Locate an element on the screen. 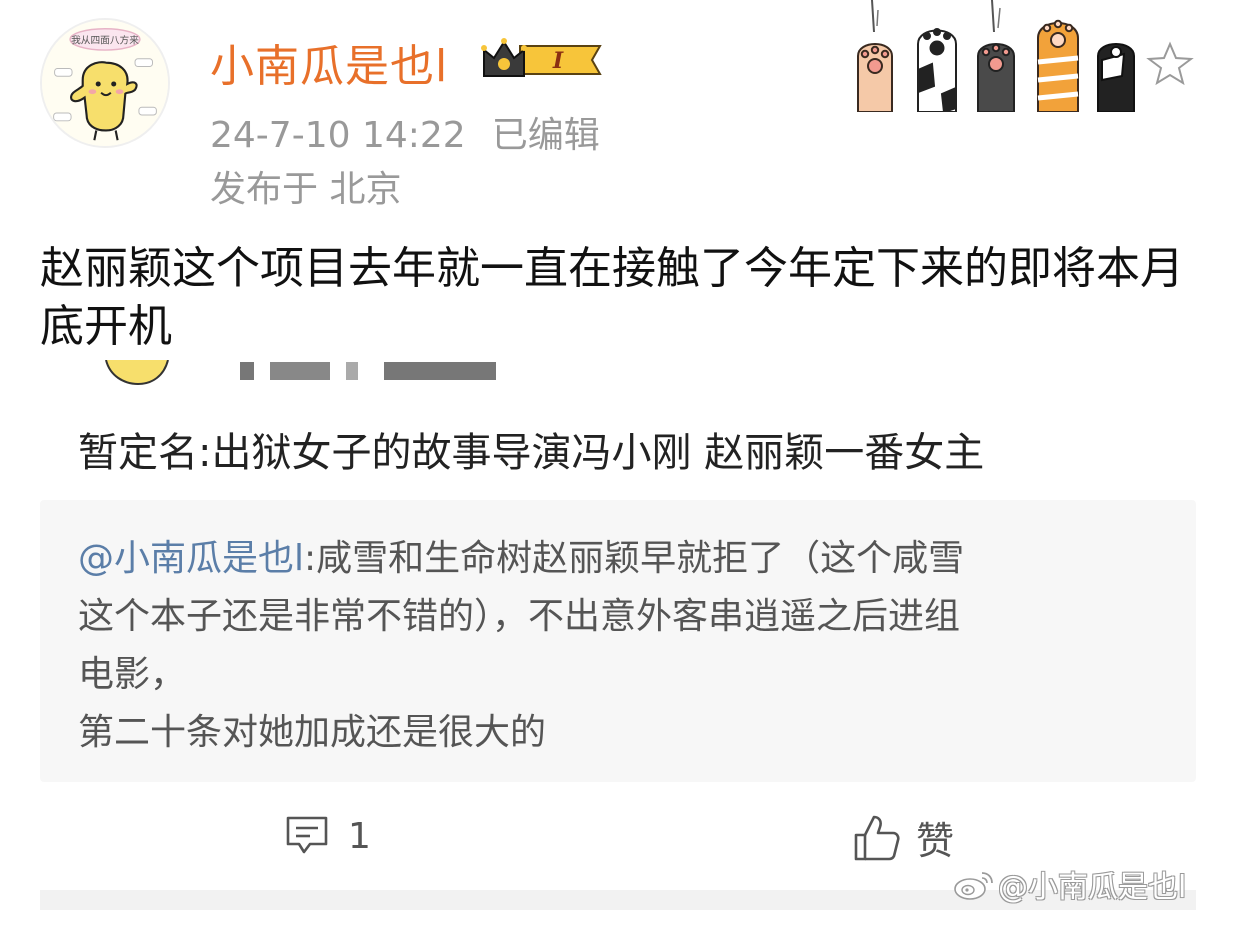 This screenshot has height=928, width=1236. avatar: 我从四面八方来 is located at coordinates (105, 83).